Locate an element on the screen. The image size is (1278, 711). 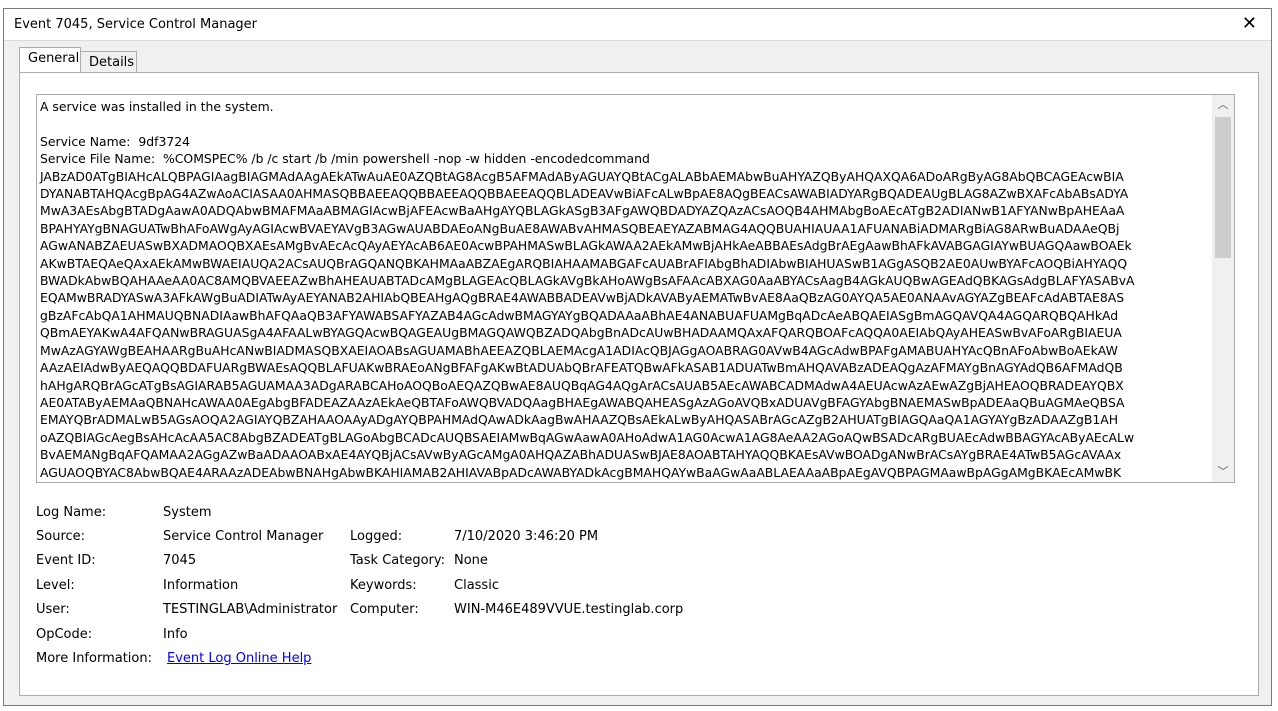
event-id-label: Event ID: is located at coordinates (66, 560).